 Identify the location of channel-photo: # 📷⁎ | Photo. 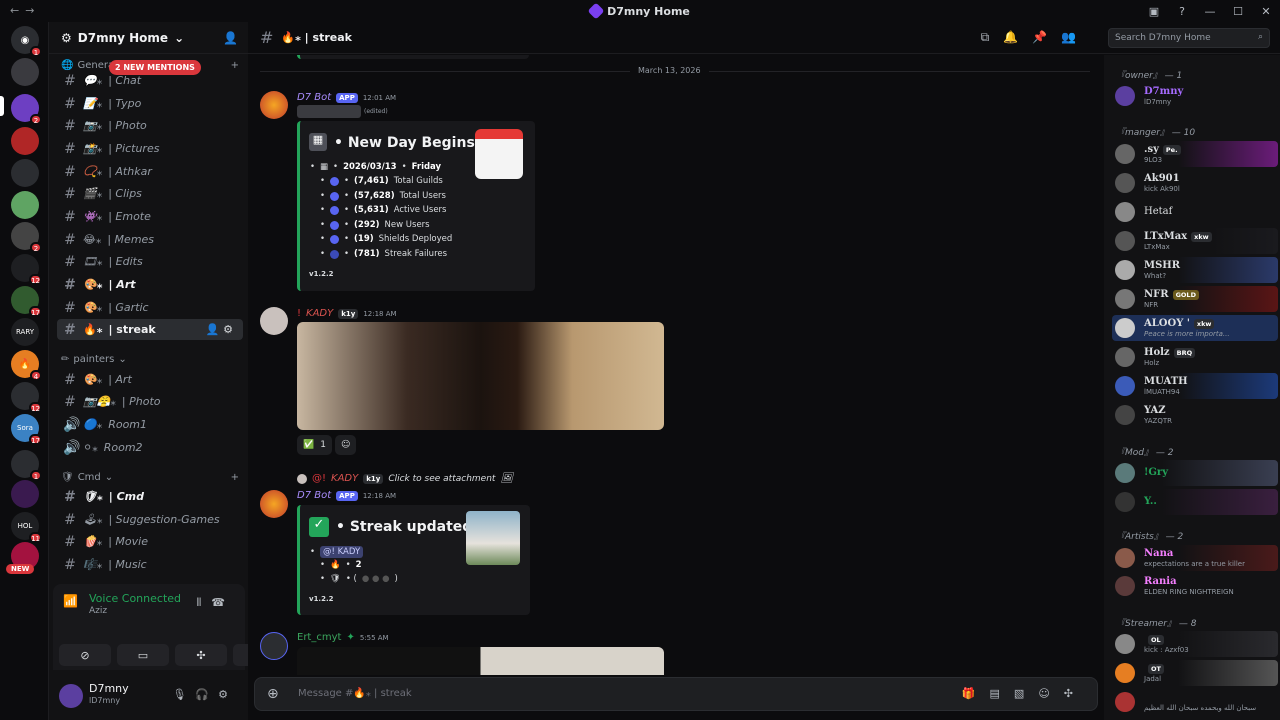
(150, 125).